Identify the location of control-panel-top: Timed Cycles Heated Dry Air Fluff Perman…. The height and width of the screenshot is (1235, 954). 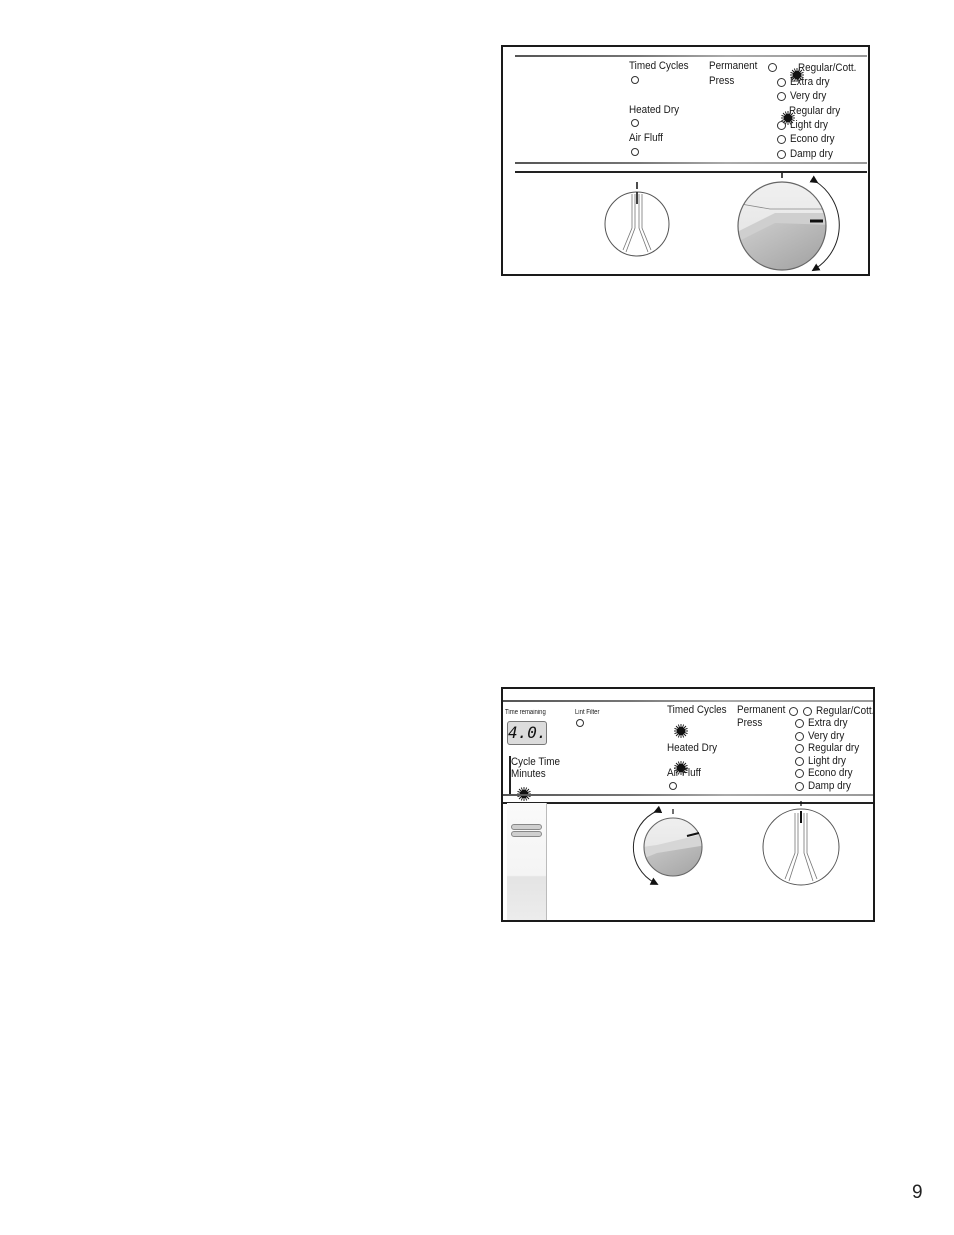
(685, 160).